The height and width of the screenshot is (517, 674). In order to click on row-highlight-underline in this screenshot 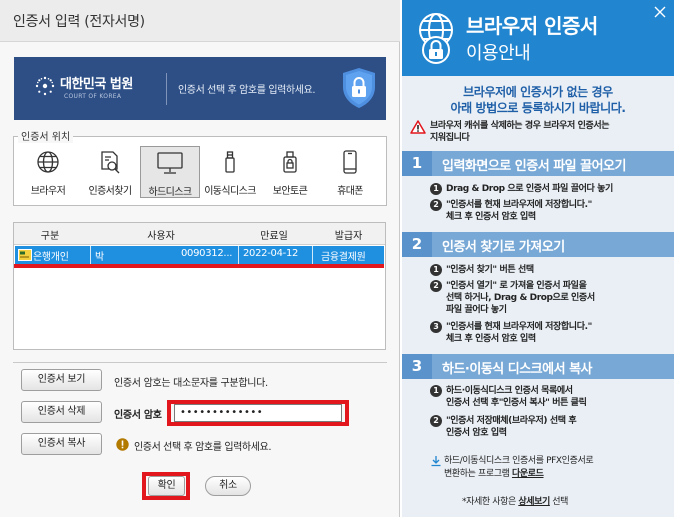, I will do `click(199, 266)`.